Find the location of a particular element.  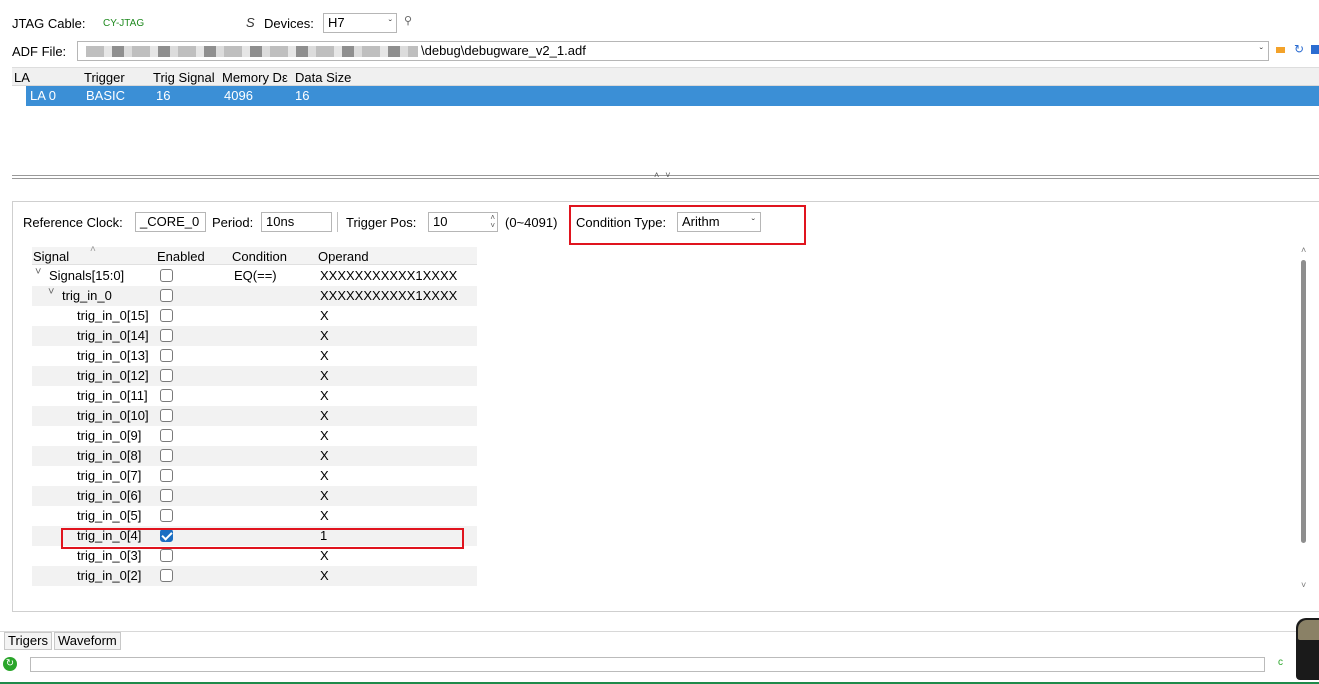

vertical-scrollbar: ˄ ˅ is located at coordinates (1304, 419).